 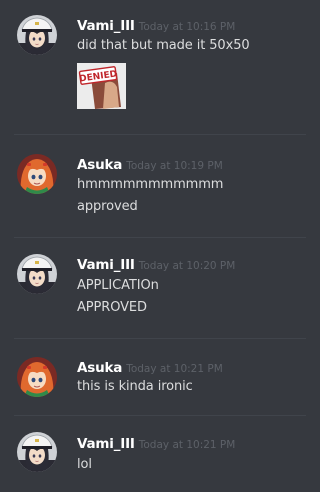 I want to click on denied-stamp-image-icon: DENIED, so click(x=101, y=86).